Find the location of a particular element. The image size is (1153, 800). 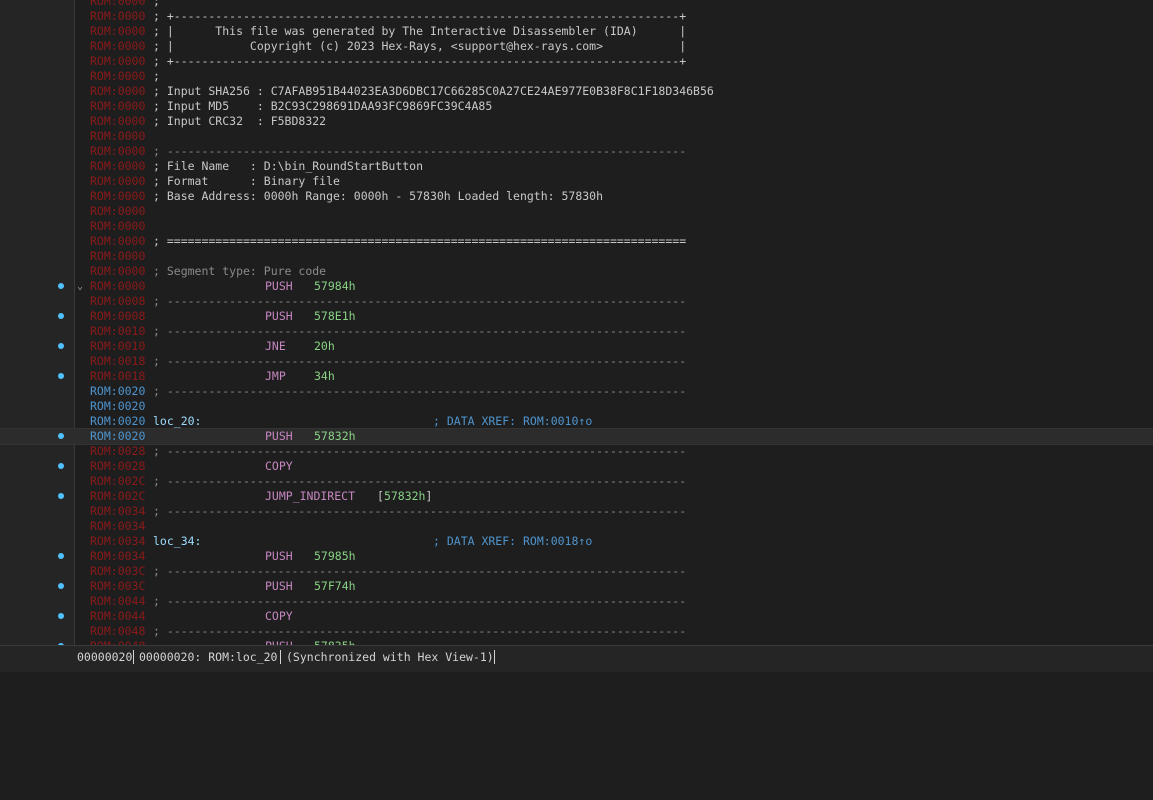

row-address: ROM:0048 is located at coordinates (117, 631).